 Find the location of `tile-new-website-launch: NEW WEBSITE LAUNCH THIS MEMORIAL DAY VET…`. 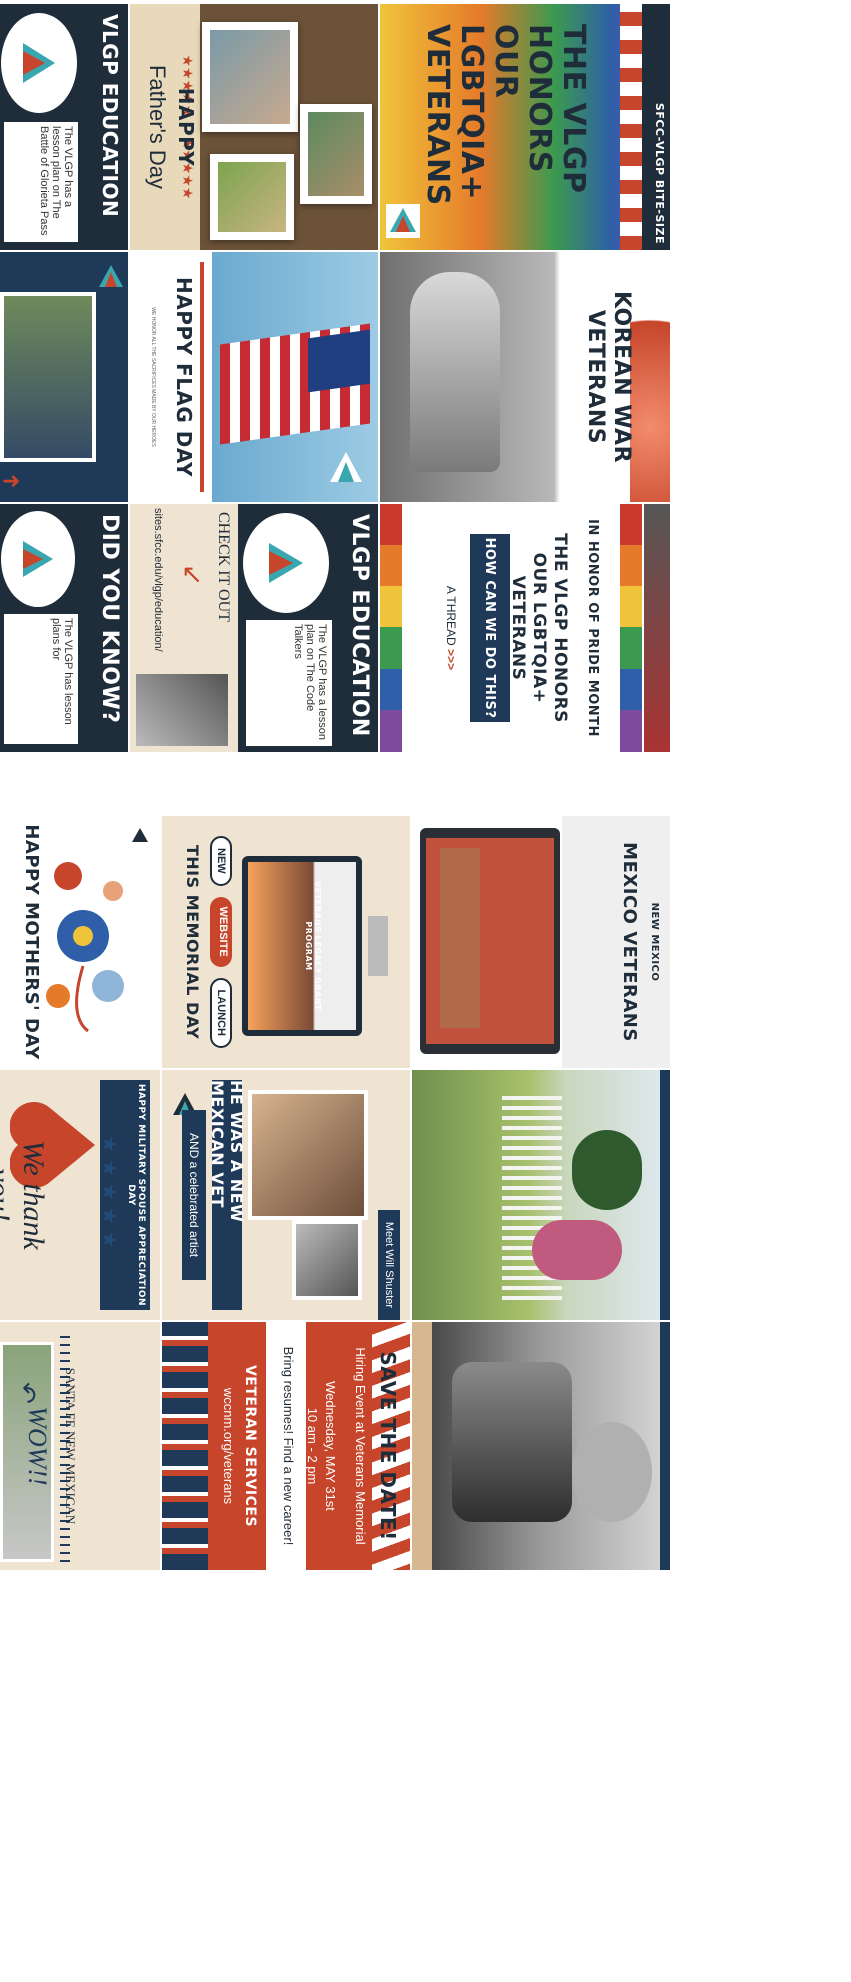

tile-new-website-launch: NEW WEBSITE LAUNCH THIS MEMORIAL DAY VET… is located at coordinates (286, 942).